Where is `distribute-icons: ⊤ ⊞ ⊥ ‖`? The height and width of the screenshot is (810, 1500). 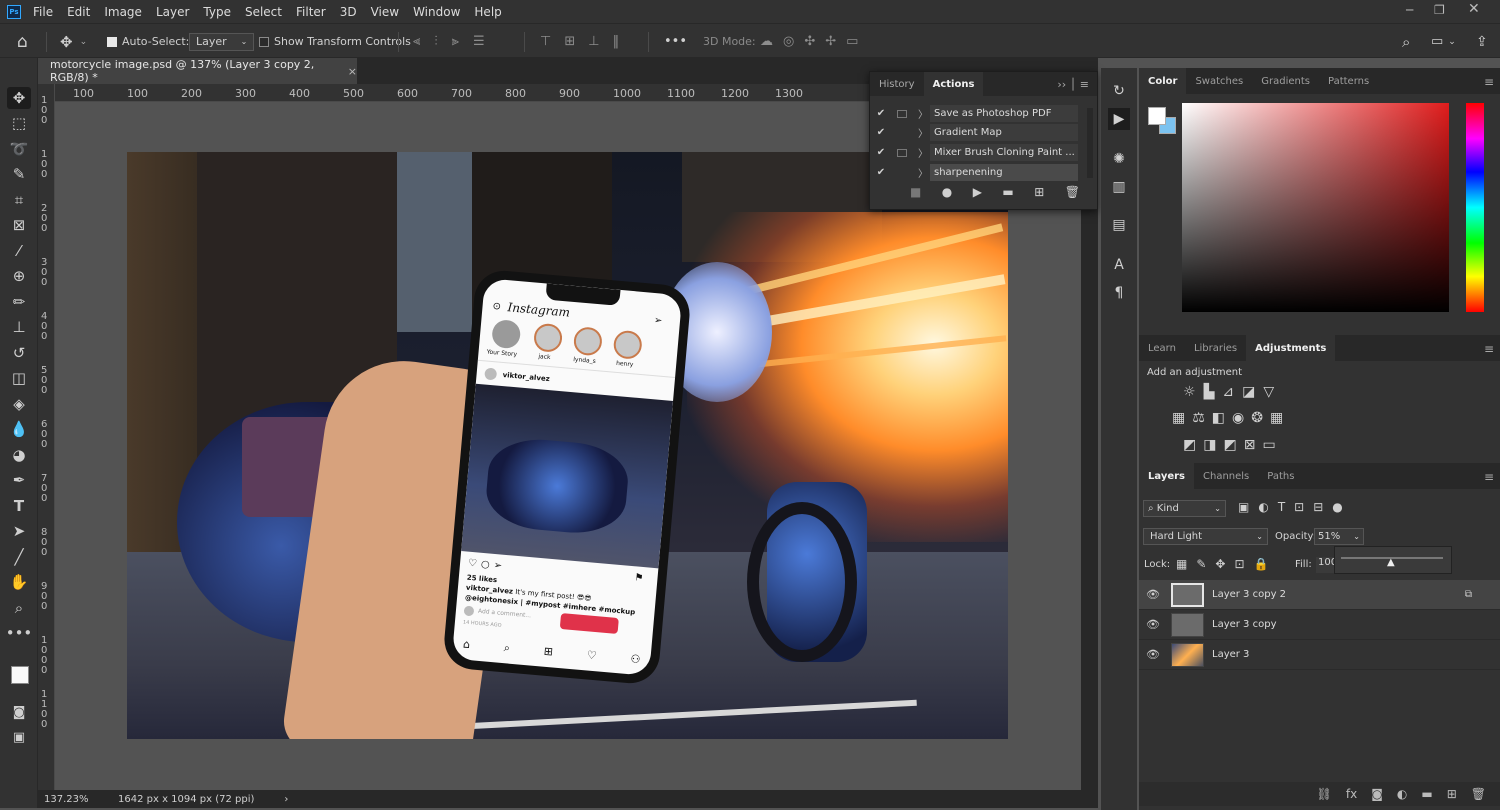
distribute-icons: ⊤ ⊞ ⊥ ‖ is located at coordinates (579, 41).